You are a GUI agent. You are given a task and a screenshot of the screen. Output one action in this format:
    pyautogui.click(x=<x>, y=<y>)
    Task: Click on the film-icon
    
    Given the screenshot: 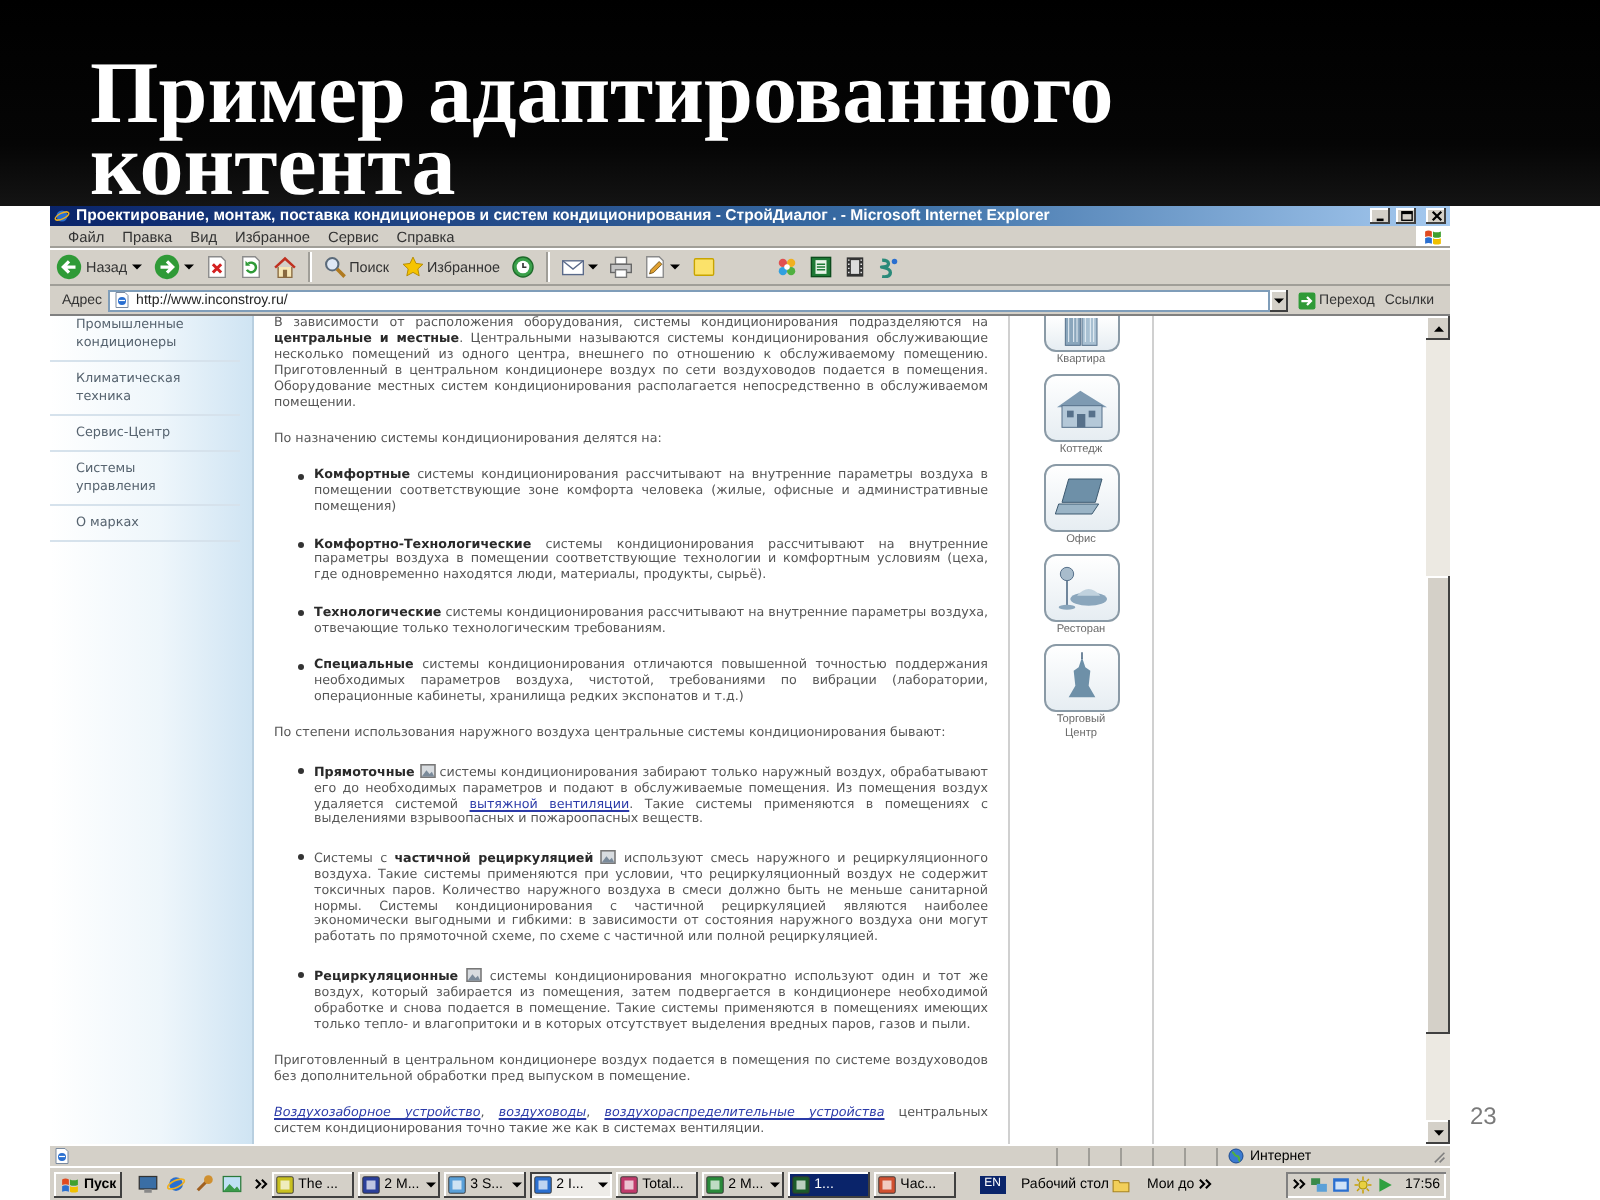 What is the action you would take?
    pyautogui.click(x=854, y=267)
    